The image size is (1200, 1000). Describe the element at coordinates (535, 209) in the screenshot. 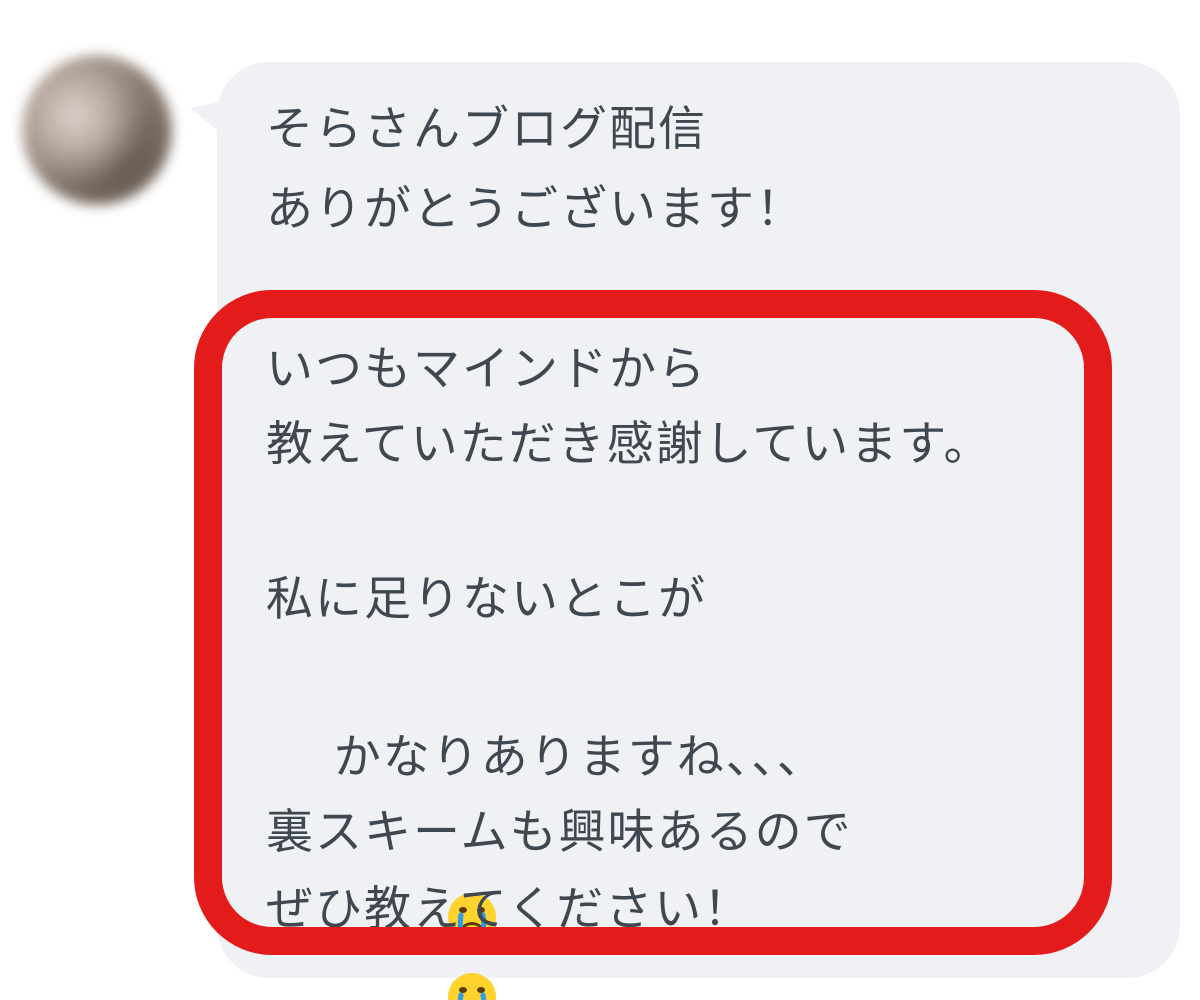

I see `message-line-2: ありがとうございます！` at that location.